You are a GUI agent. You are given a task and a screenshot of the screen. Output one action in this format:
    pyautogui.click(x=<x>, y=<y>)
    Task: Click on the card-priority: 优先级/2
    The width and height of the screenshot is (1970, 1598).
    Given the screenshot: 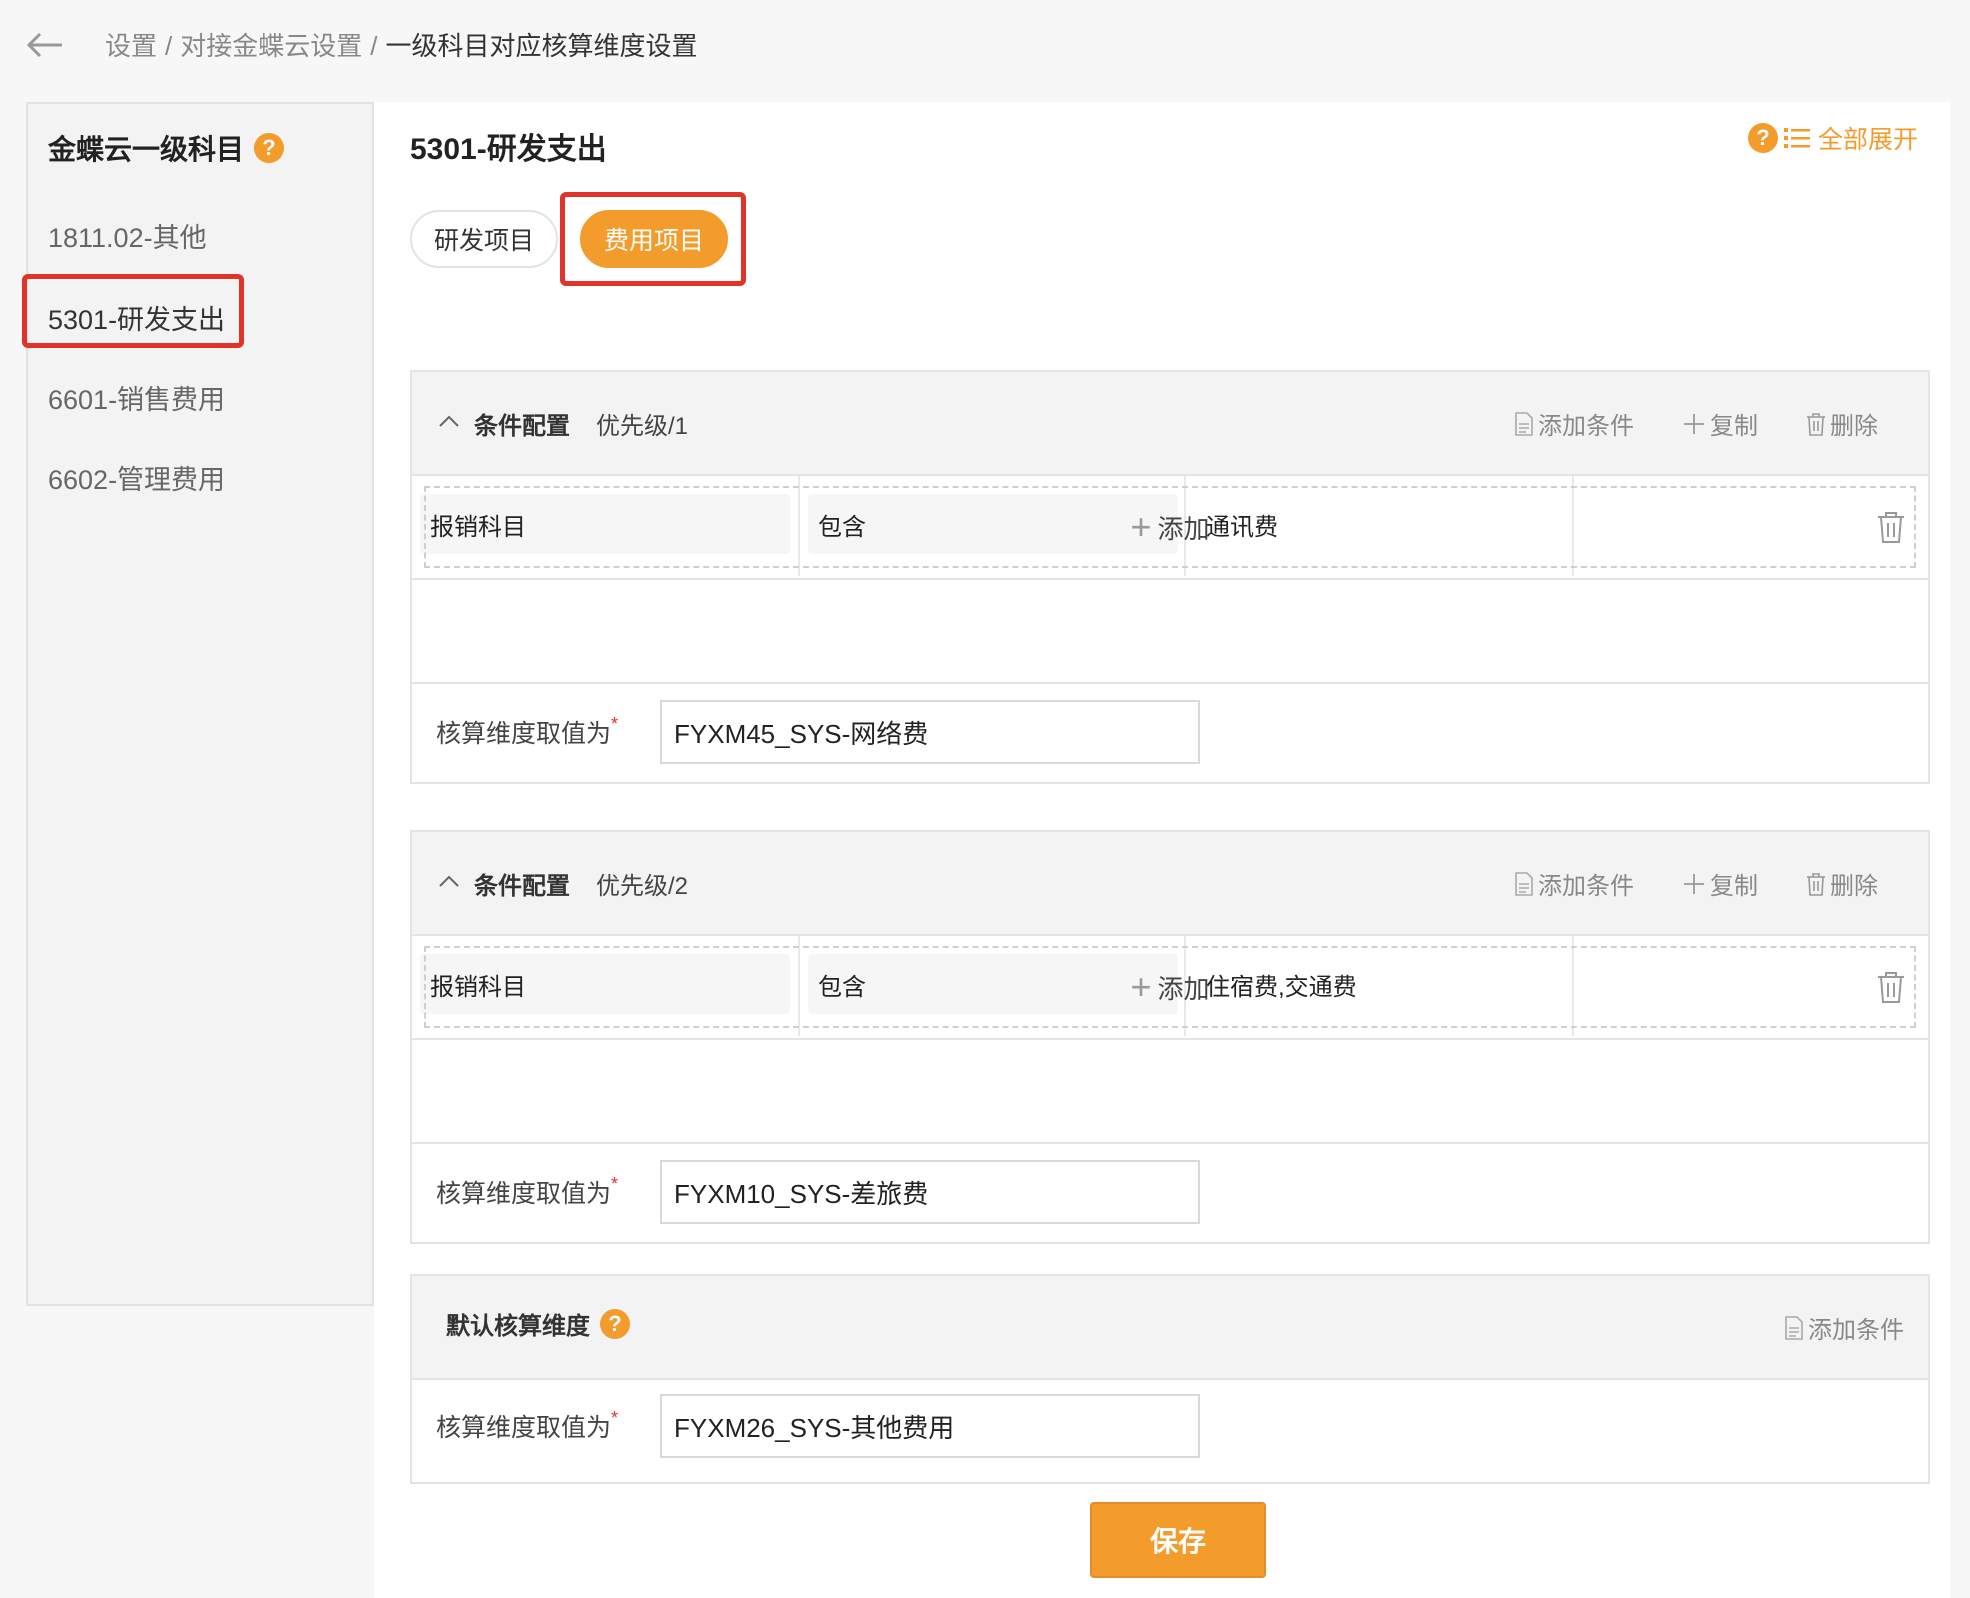 What is the action you would take?
    pyautogui.click(x=642, y=886)
    